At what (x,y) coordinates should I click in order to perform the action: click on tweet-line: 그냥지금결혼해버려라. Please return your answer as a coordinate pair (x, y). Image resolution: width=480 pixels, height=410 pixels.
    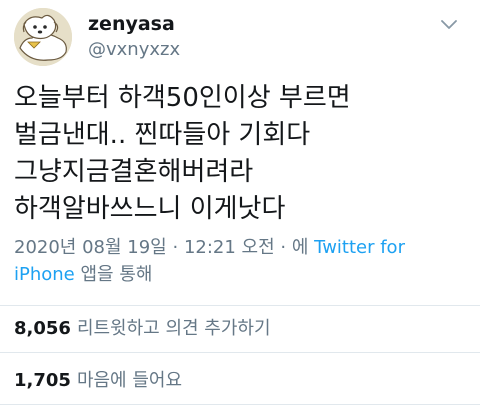
    Looking at the image, I should click on (134, 172).